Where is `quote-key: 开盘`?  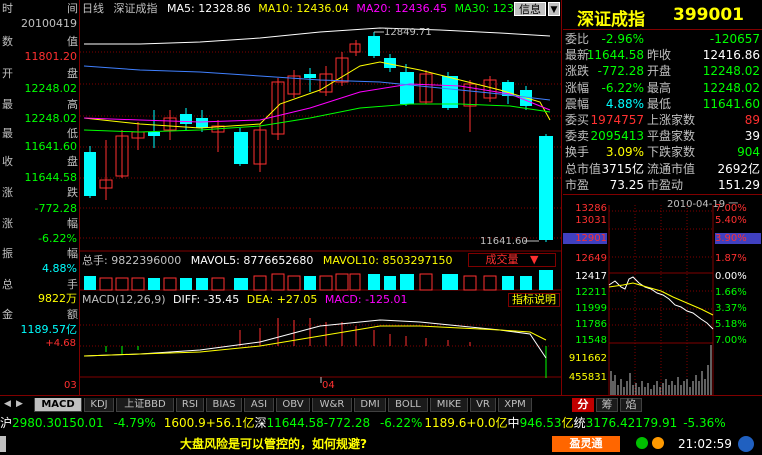 quote-key: 开盘 is located at coordinates (659, 71).